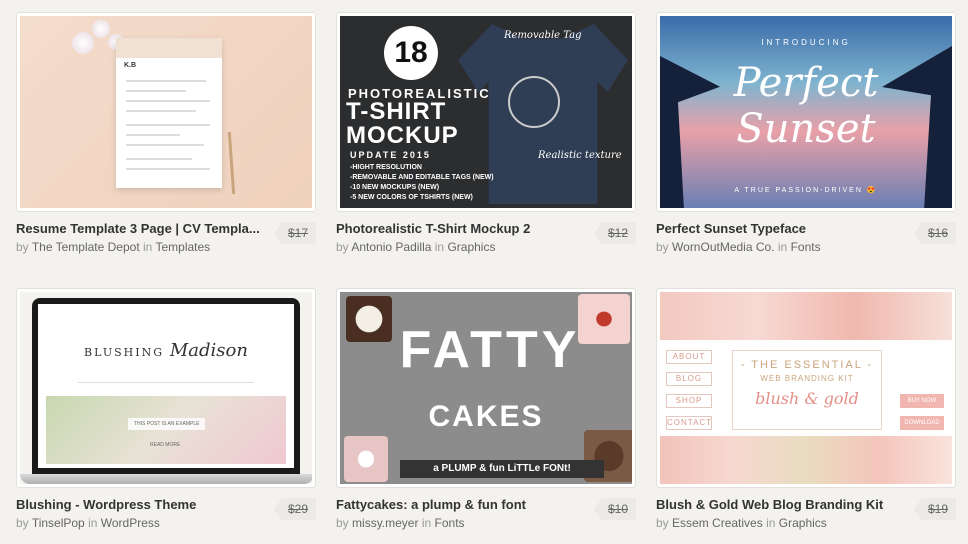 The height and width of the screenshot is (544, 968). Describe the element at coordinates (534, 102) in the screenshot. I see `magnifier-circle` at that location.